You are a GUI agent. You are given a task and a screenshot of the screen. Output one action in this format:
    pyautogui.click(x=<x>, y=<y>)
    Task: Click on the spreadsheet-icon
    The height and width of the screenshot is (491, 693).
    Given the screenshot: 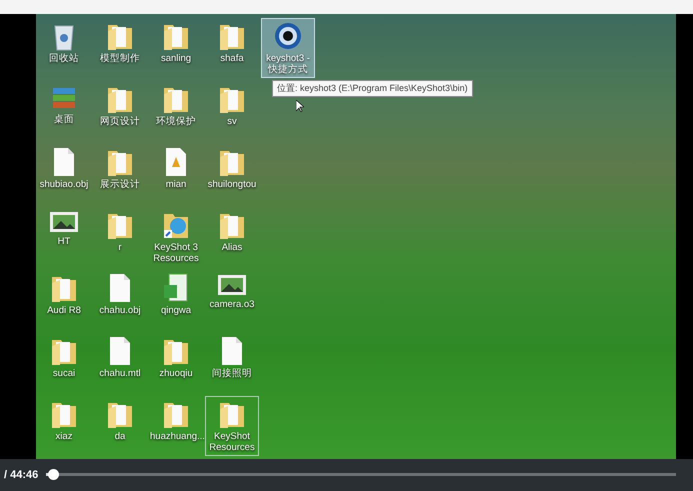 What is the action you would take?
    pyautogui.click(x=176, y=287)
    